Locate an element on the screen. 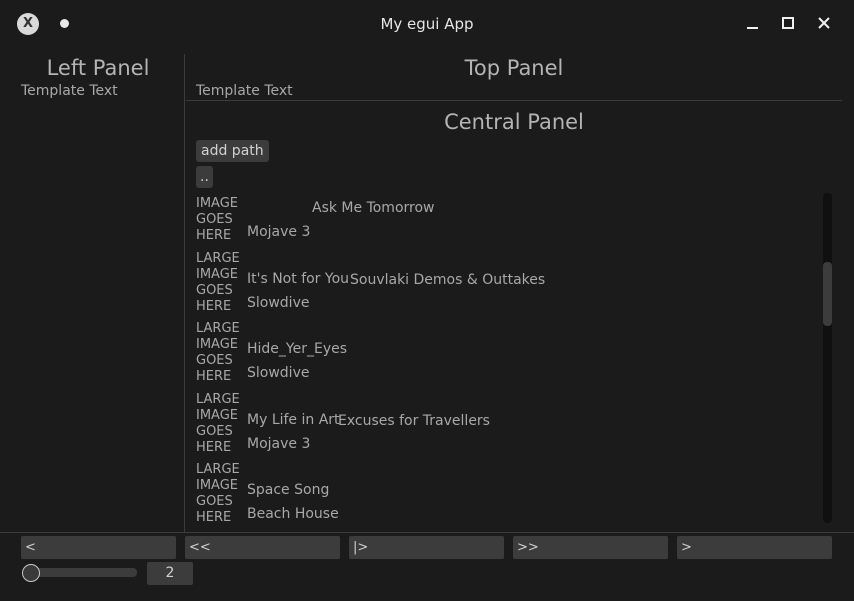 The height and width of the screenshot is (601, 854). track-title: My Life in Art is located at coordinates (293, 419).